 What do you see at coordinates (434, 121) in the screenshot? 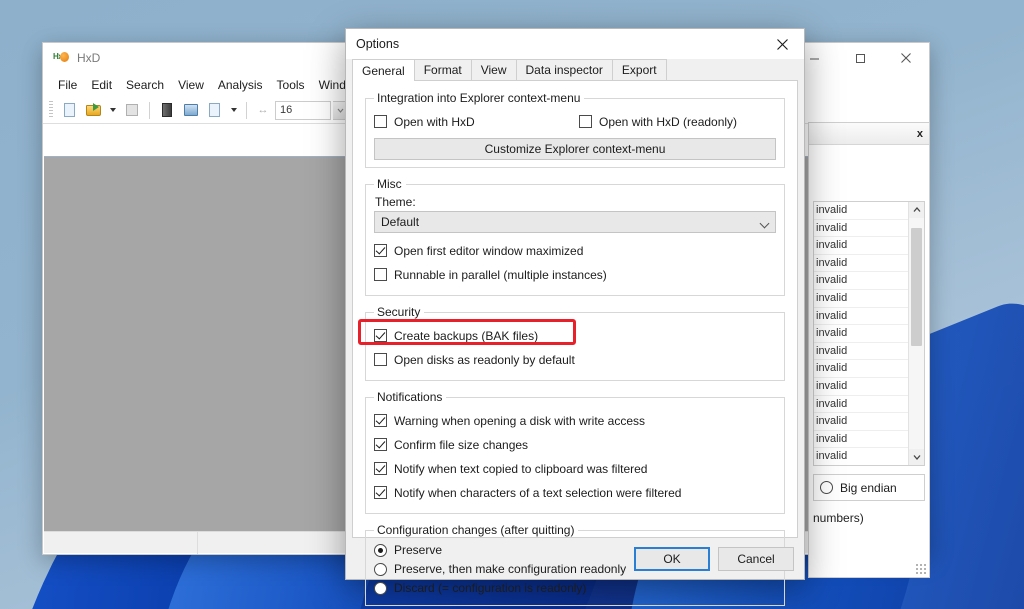
I see `checkbox-label: Open with HxD` at bounding box center [434, 121].